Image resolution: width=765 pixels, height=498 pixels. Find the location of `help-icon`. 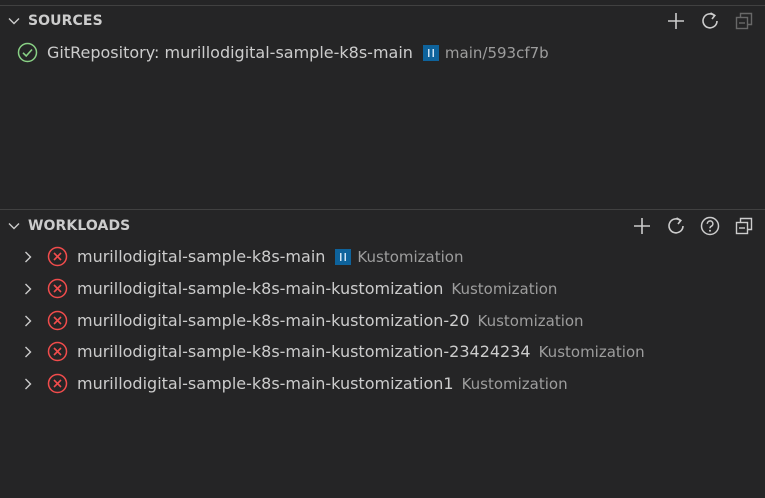

help-icon is located at coordinates (710, 226).